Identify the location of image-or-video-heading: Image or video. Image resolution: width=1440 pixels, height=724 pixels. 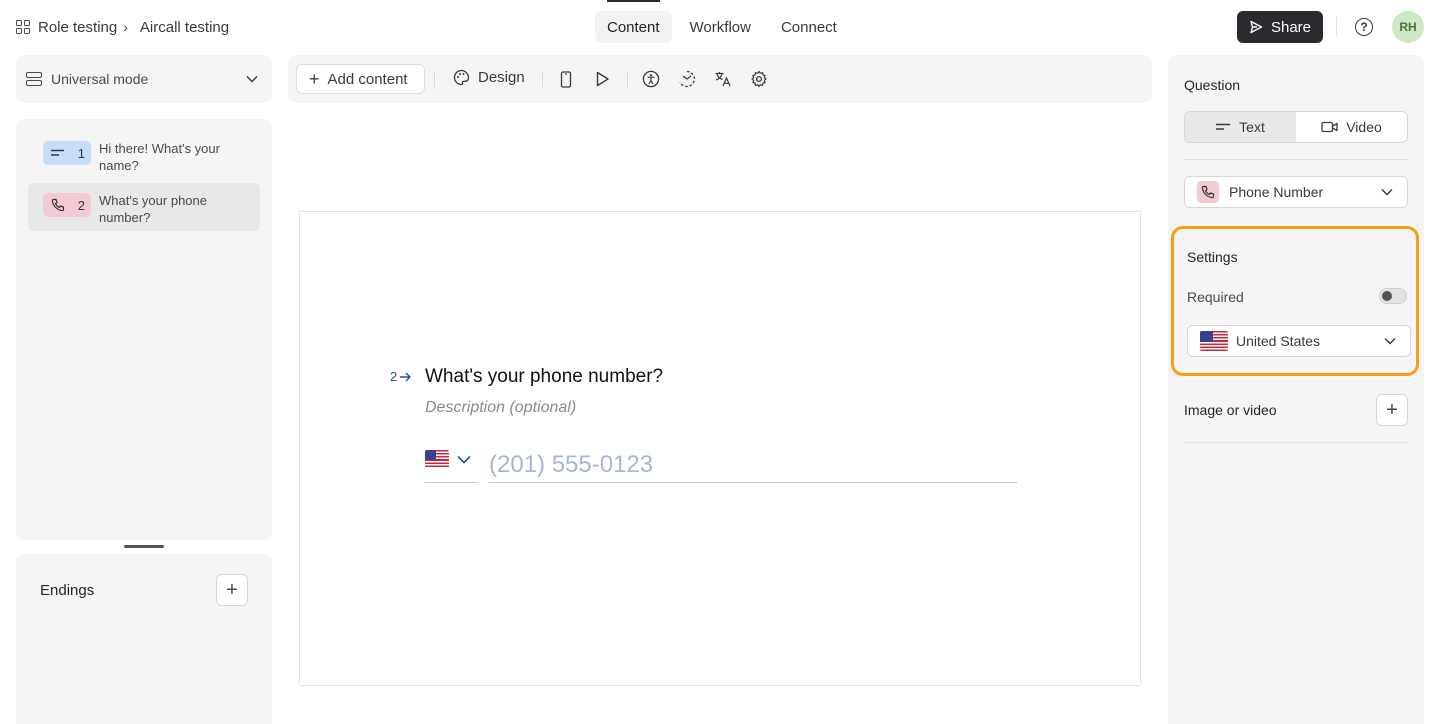
(1230, 410).